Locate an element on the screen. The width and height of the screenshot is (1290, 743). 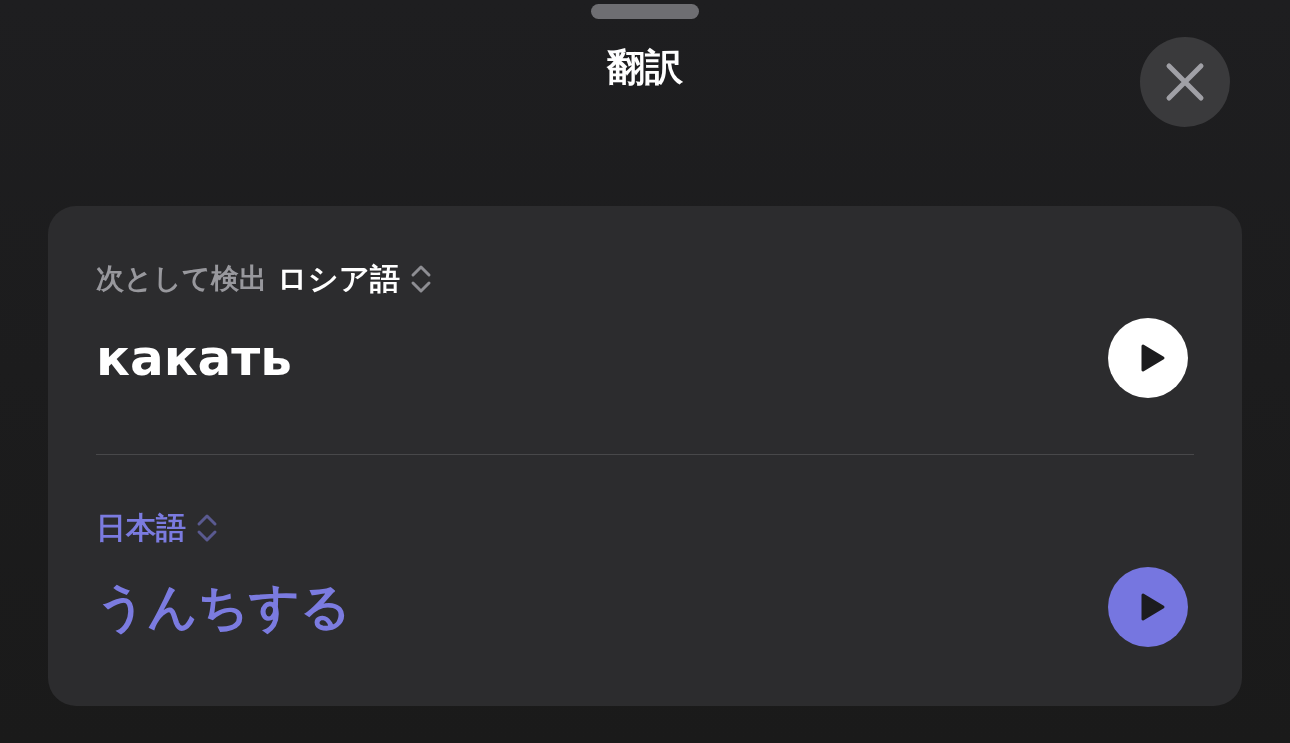
chevron-up-down-icon is located at coordinates (421, 279).